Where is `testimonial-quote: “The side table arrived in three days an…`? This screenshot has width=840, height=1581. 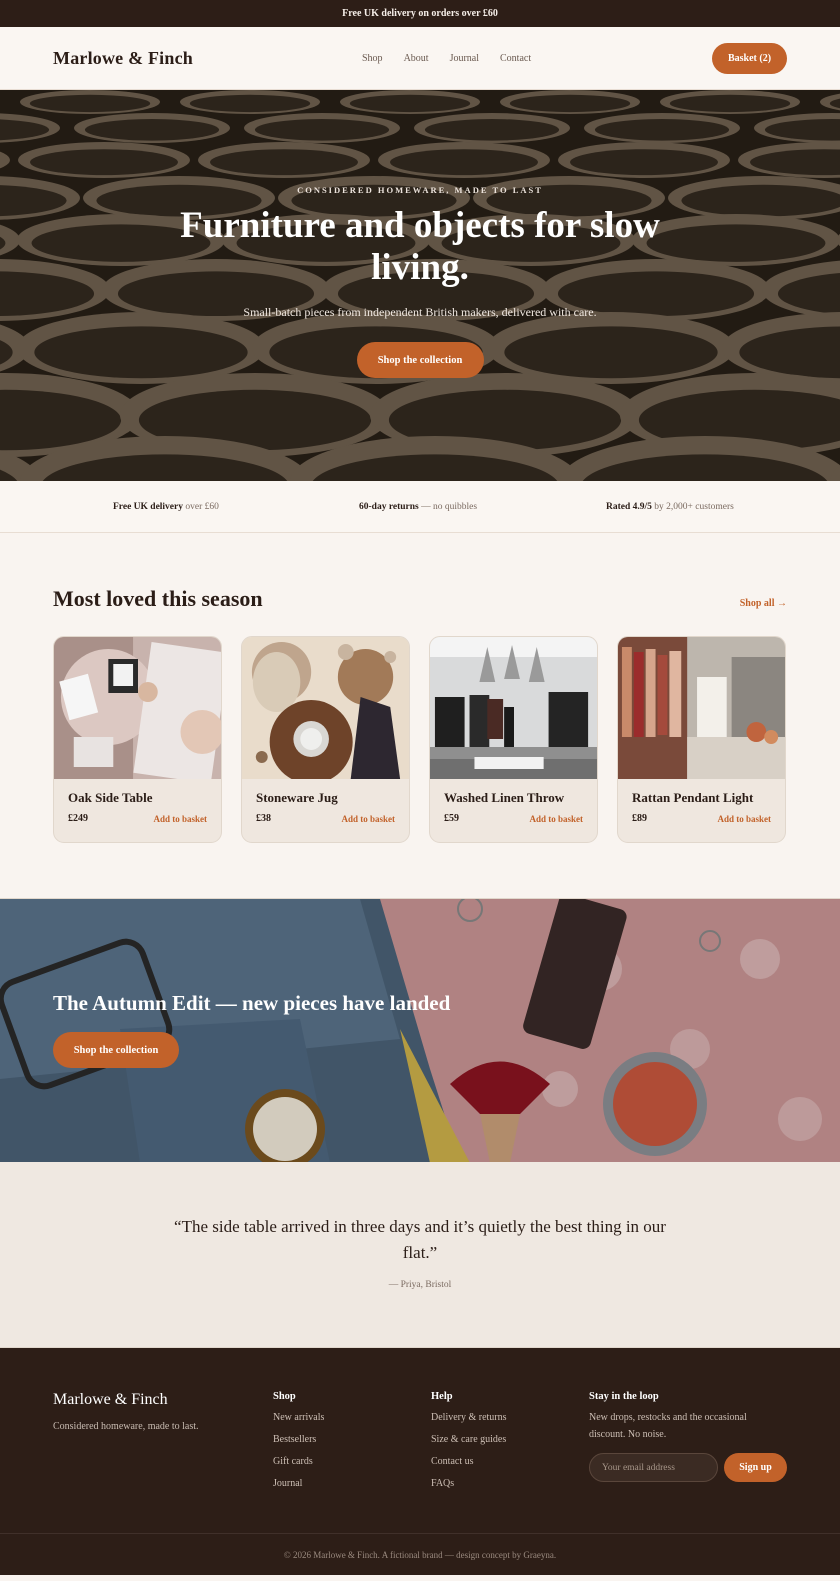 testimonial-quote: “The side table arrived in three days an… is located at coordinates (420, 1239).